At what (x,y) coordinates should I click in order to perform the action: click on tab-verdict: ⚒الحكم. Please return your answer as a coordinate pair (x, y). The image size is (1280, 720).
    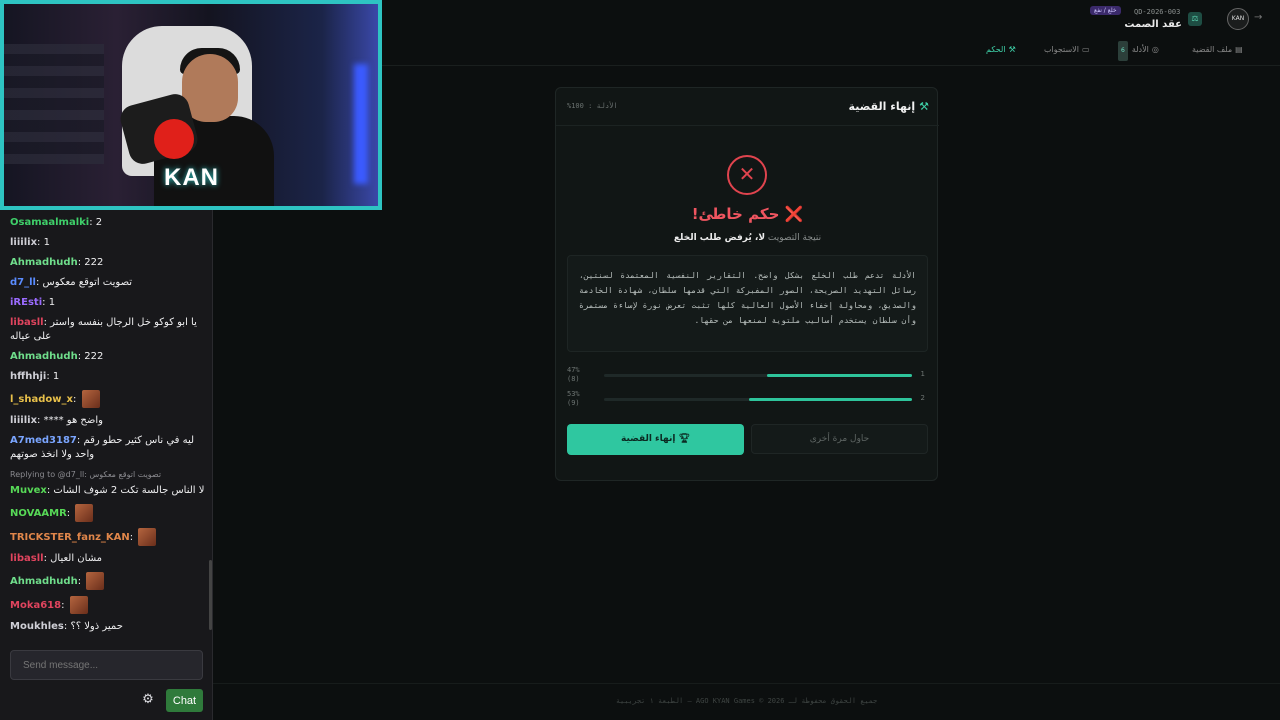
    Looking at the image, I should click on (1001, 53).